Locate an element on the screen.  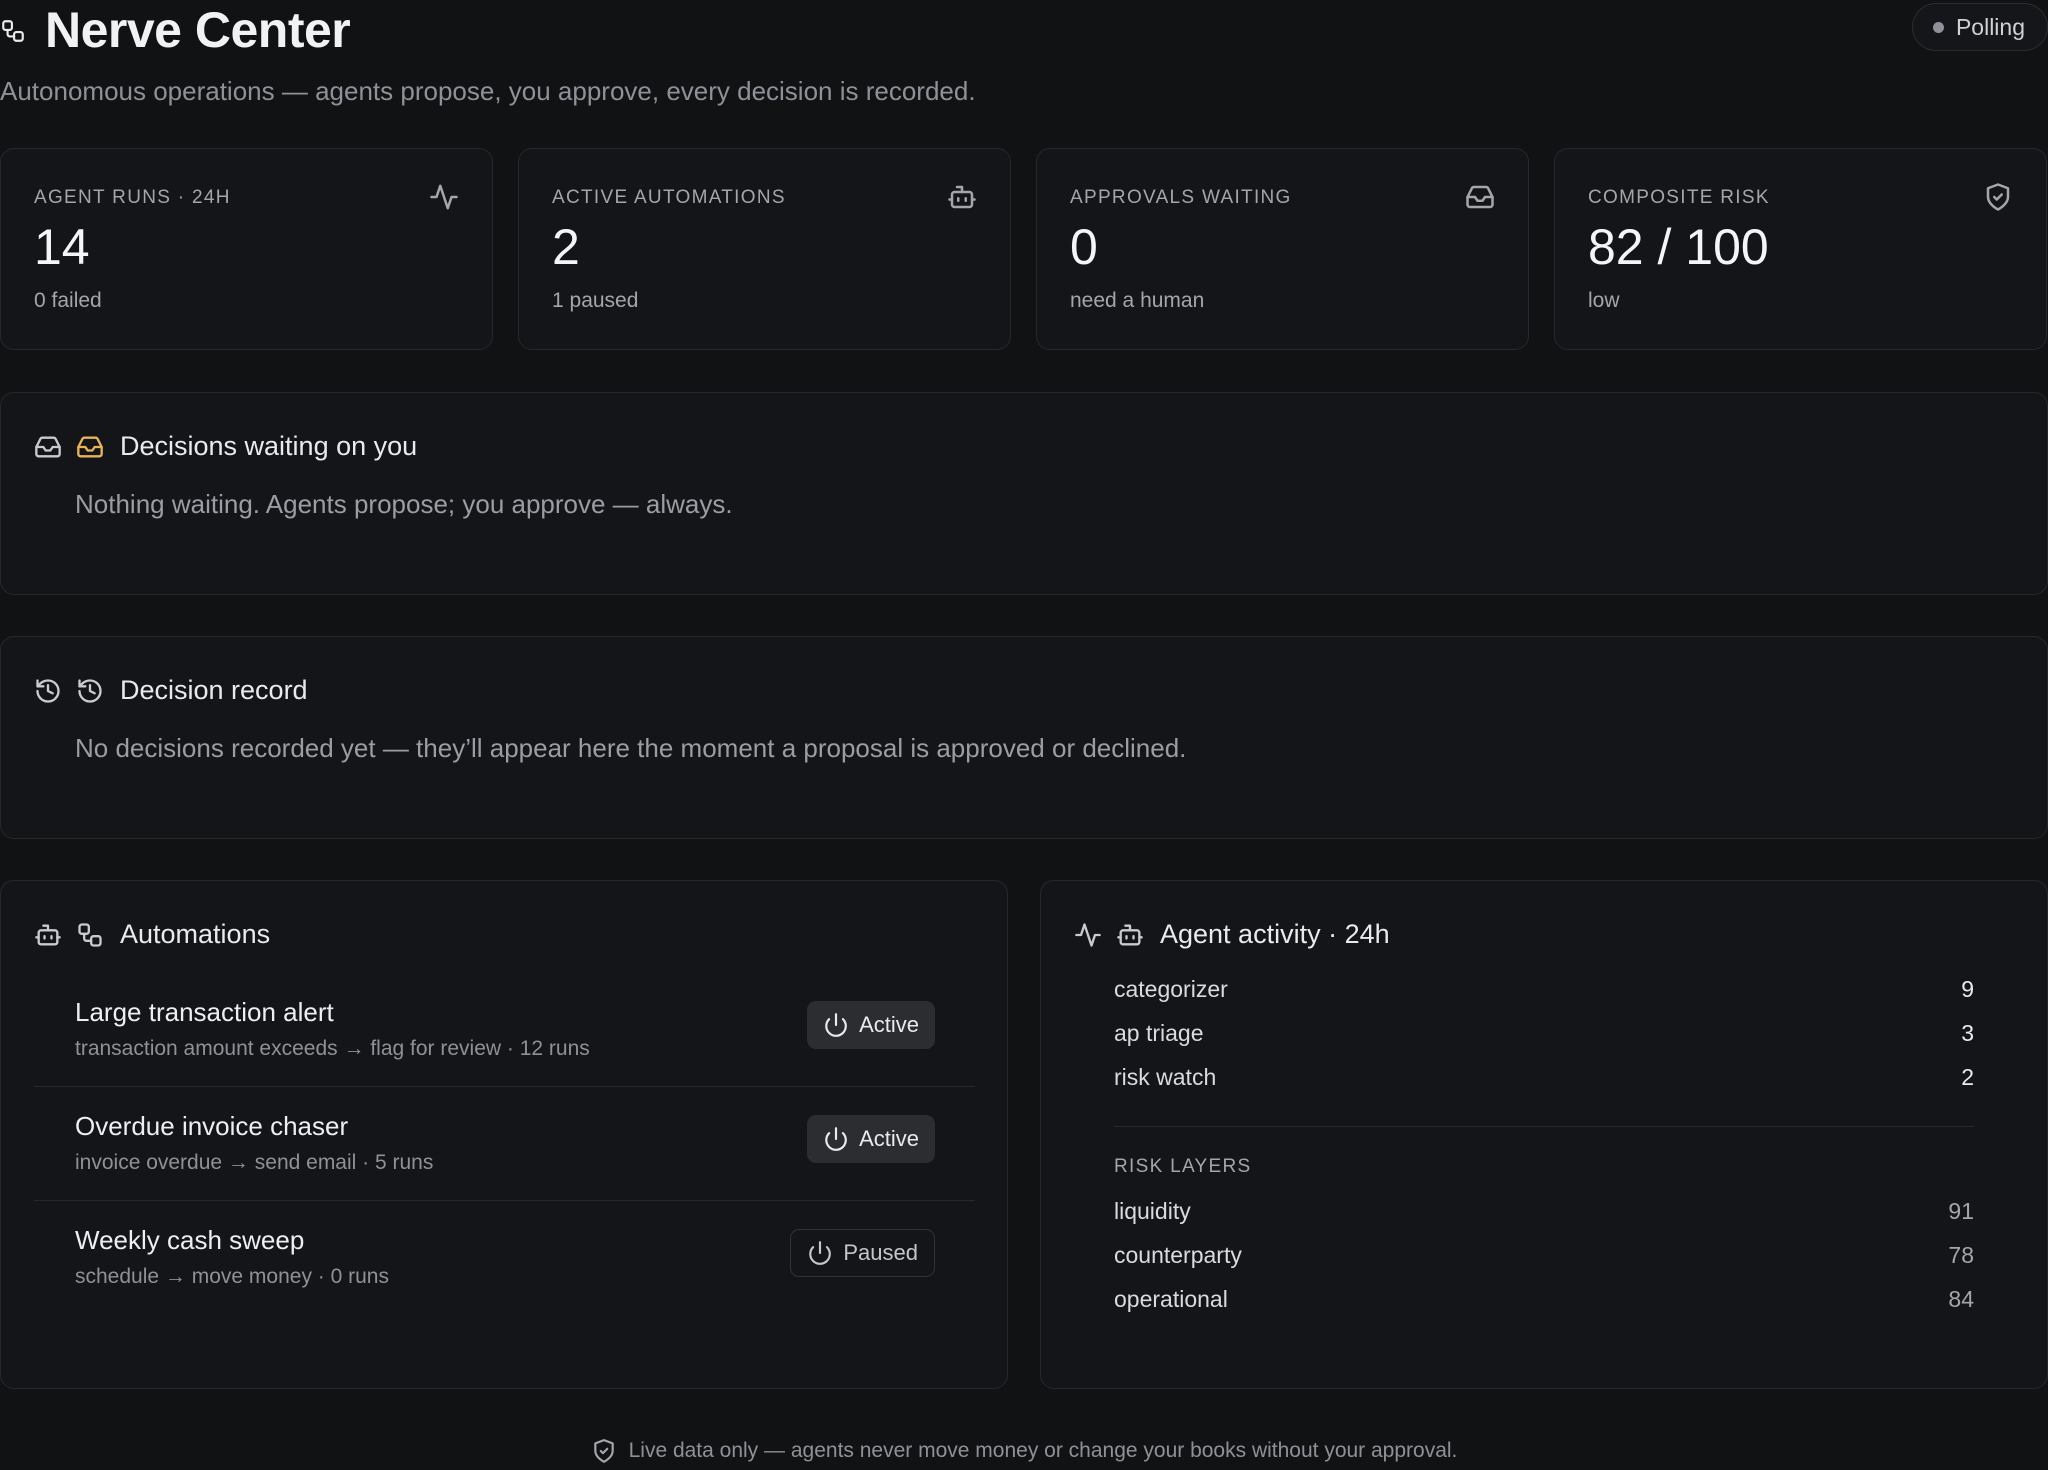
agent-count: 9 is located at coordinates (1967, 989).